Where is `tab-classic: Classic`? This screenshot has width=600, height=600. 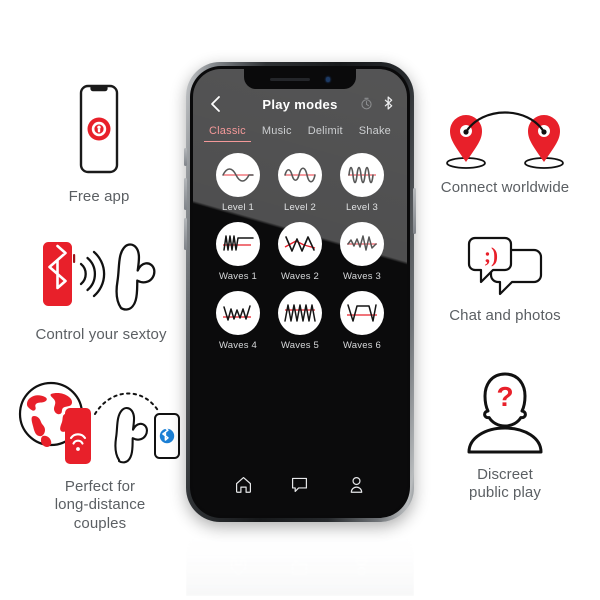
tab-classic: Classic is located at coordinates (227, 132).